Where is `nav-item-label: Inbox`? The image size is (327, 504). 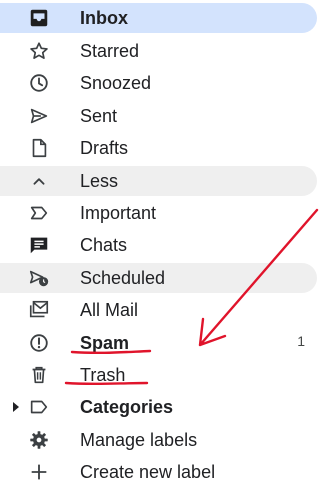
nav-item-label: Inbox is located at coordinates (104, 18).